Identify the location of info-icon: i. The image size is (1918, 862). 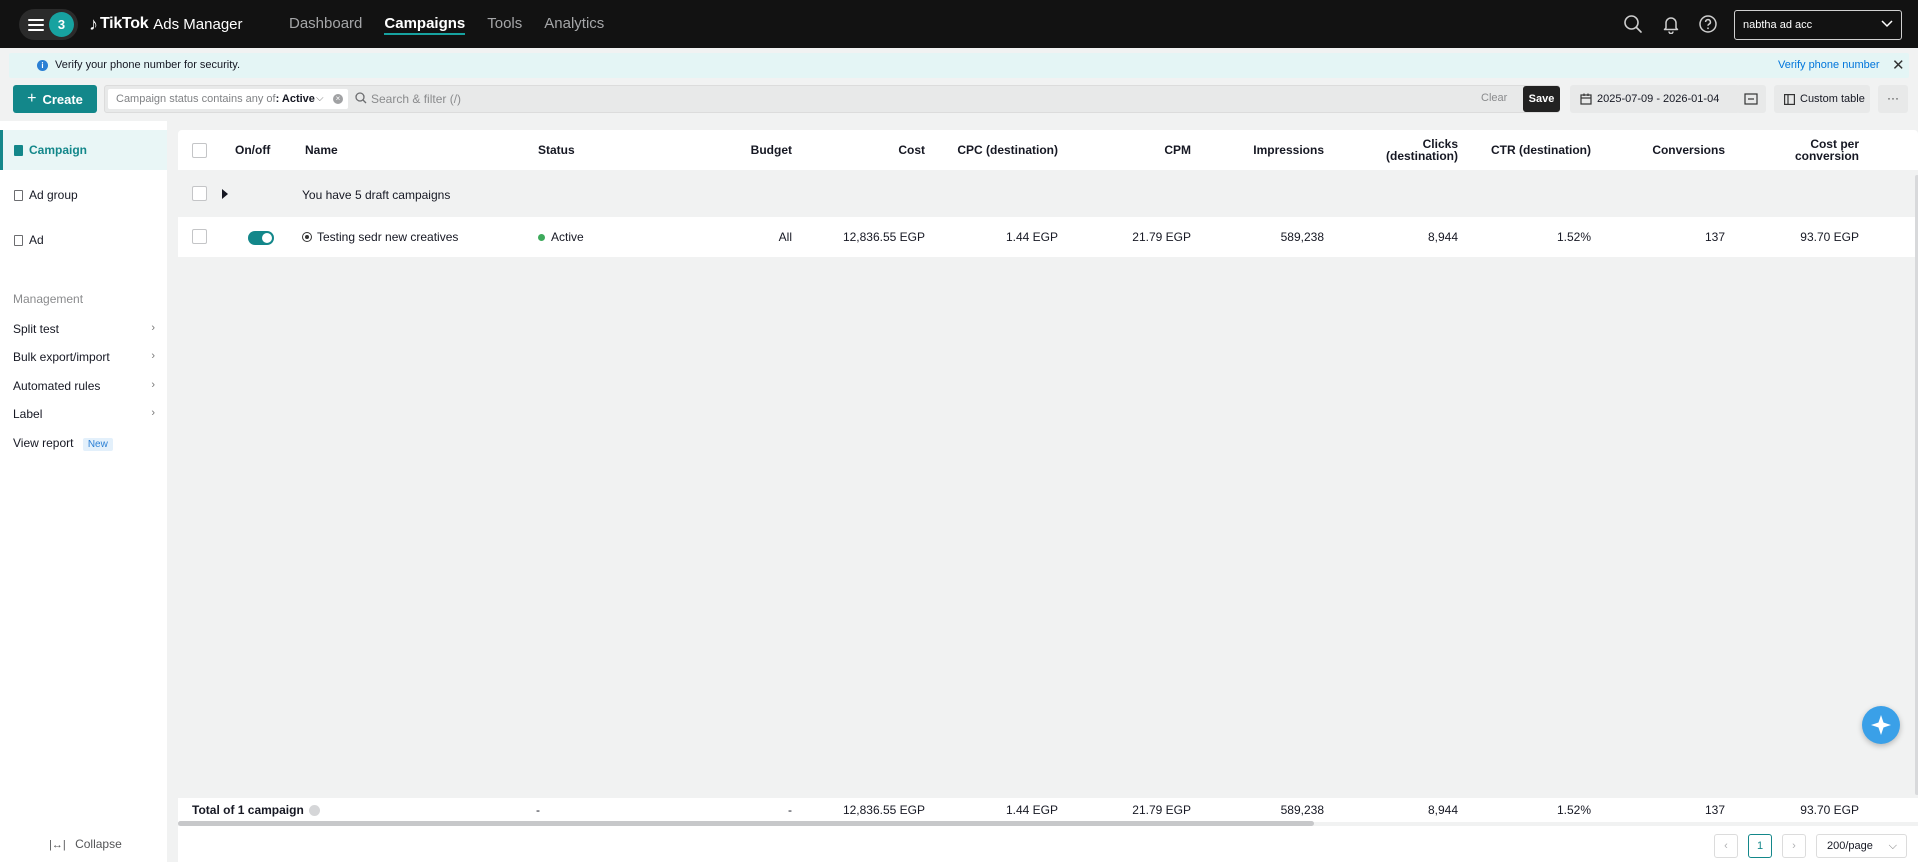
(42, 65).